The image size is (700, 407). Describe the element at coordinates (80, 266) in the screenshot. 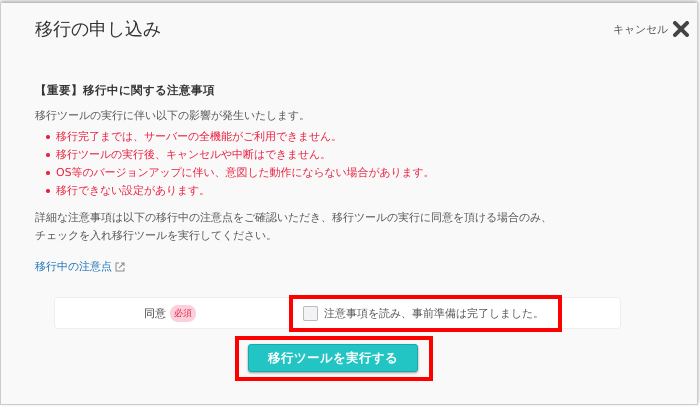

I see `notes-link: 移行中の注意点` at that location.